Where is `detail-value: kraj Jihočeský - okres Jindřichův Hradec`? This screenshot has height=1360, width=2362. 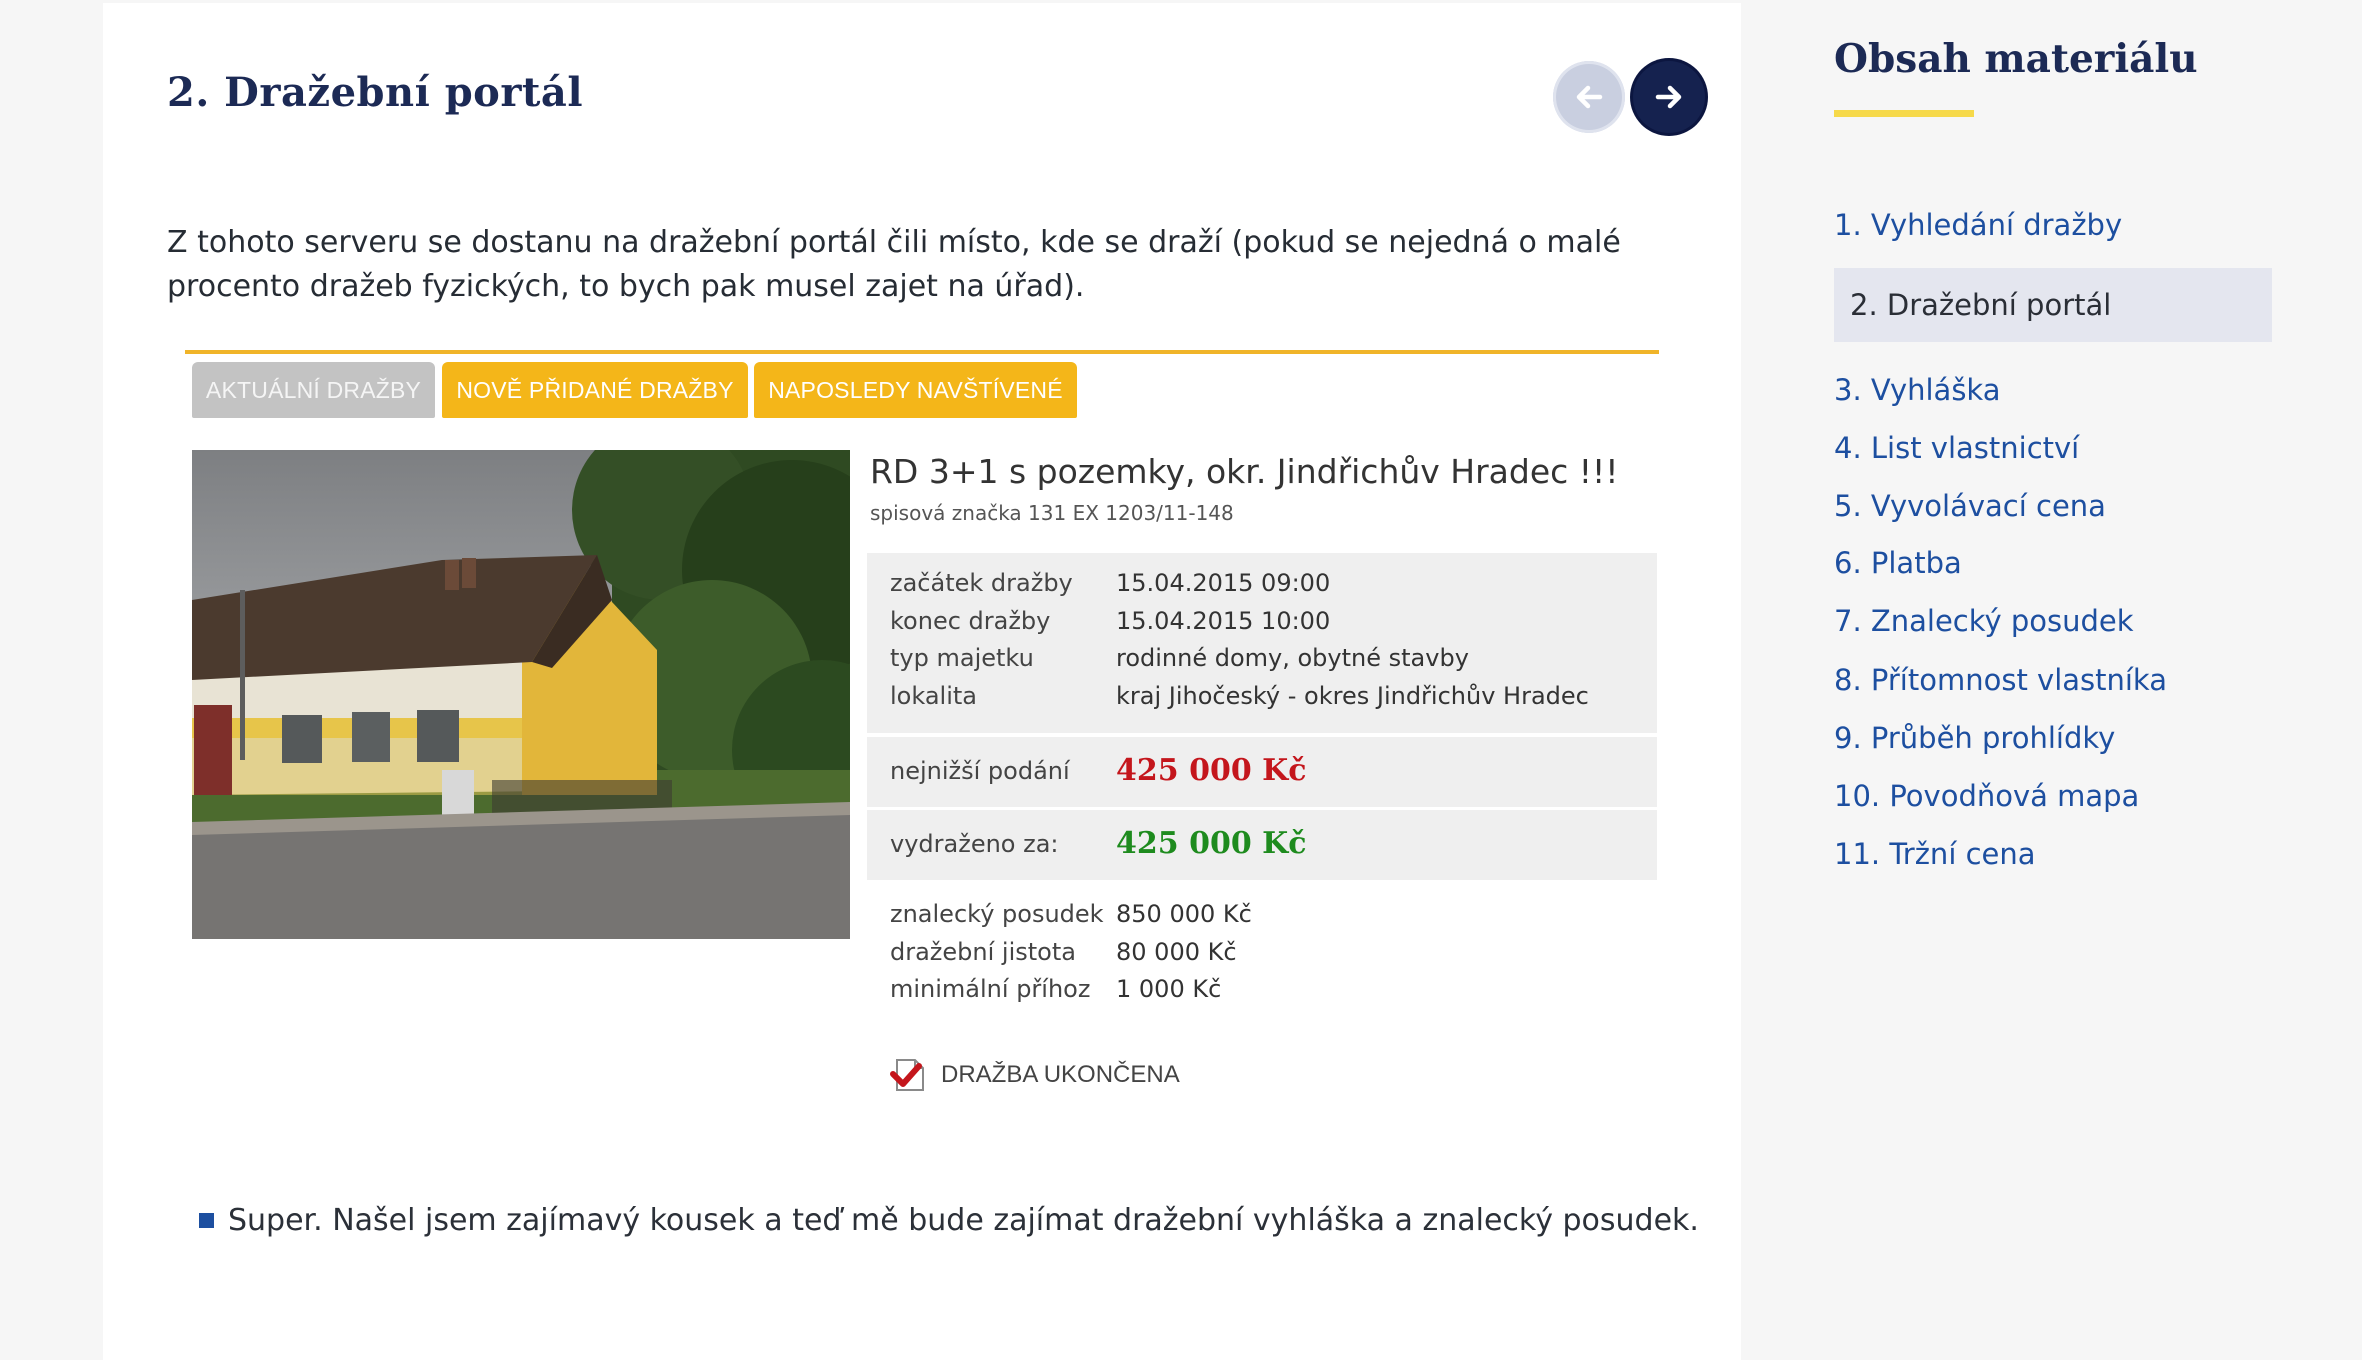
detail-value: kraj Jihočeský - okres Jindřichův Hradec is located at coordinates (1352, 696).